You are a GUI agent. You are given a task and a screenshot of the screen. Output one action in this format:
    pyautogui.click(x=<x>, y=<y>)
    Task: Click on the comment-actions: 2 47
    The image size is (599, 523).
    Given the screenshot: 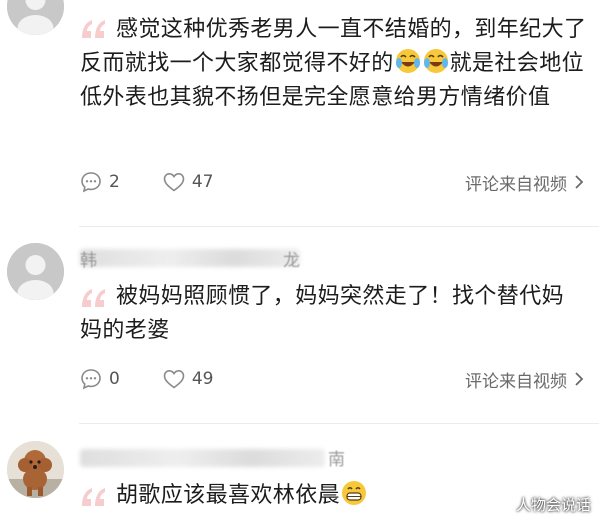 What is the action you would take?
    pyautogui.click(x=146, y=182)
    